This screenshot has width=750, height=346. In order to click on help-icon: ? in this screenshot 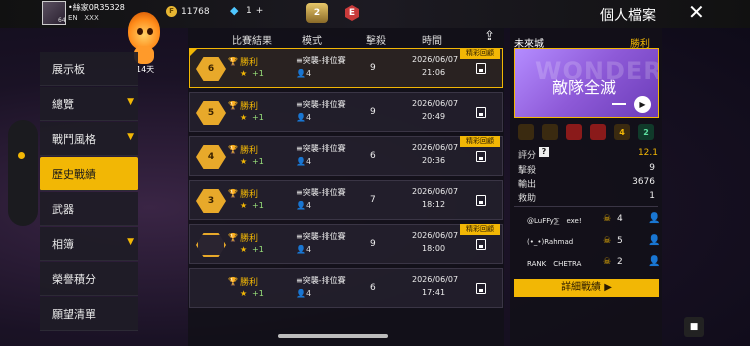, I will do `click(544, 152)`.